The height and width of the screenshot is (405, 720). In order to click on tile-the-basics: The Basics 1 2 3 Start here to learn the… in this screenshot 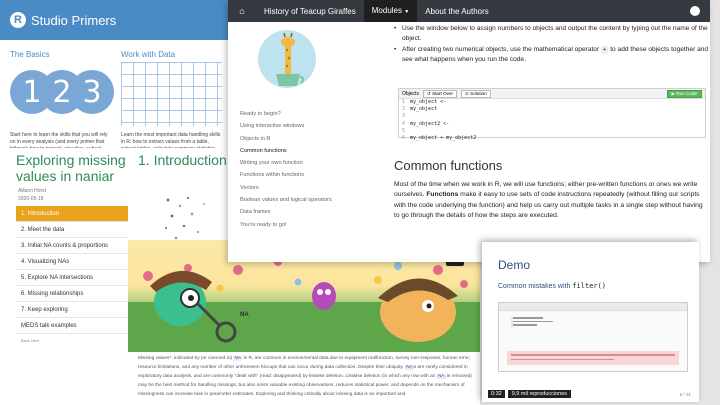, I will do `click(62, 101)`.